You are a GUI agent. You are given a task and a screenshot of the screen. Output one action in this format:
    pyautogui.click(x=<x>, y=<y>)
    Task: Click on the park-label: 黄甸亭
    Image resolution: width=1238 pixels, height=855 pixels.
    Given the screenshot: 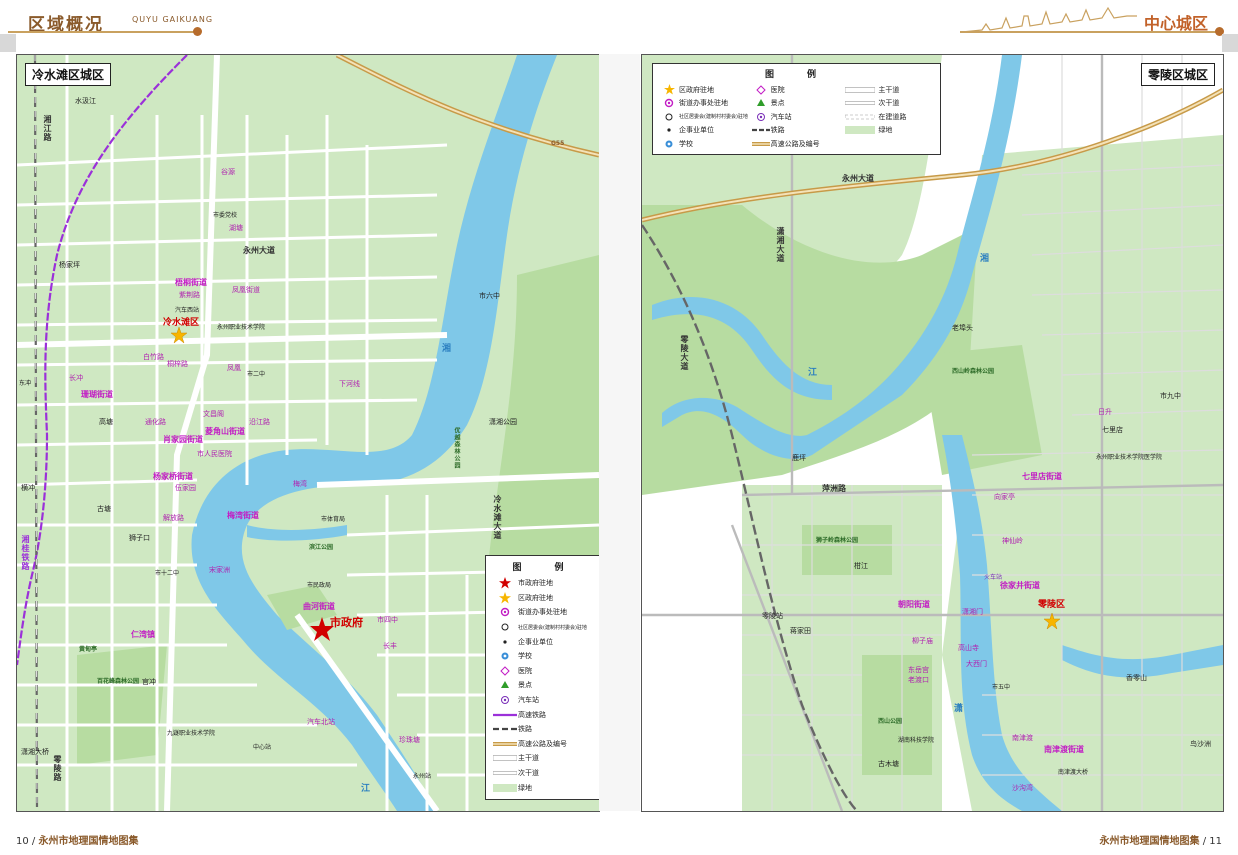 What is the action you would take?
    pyautogui.click(x=88, y=649)
    